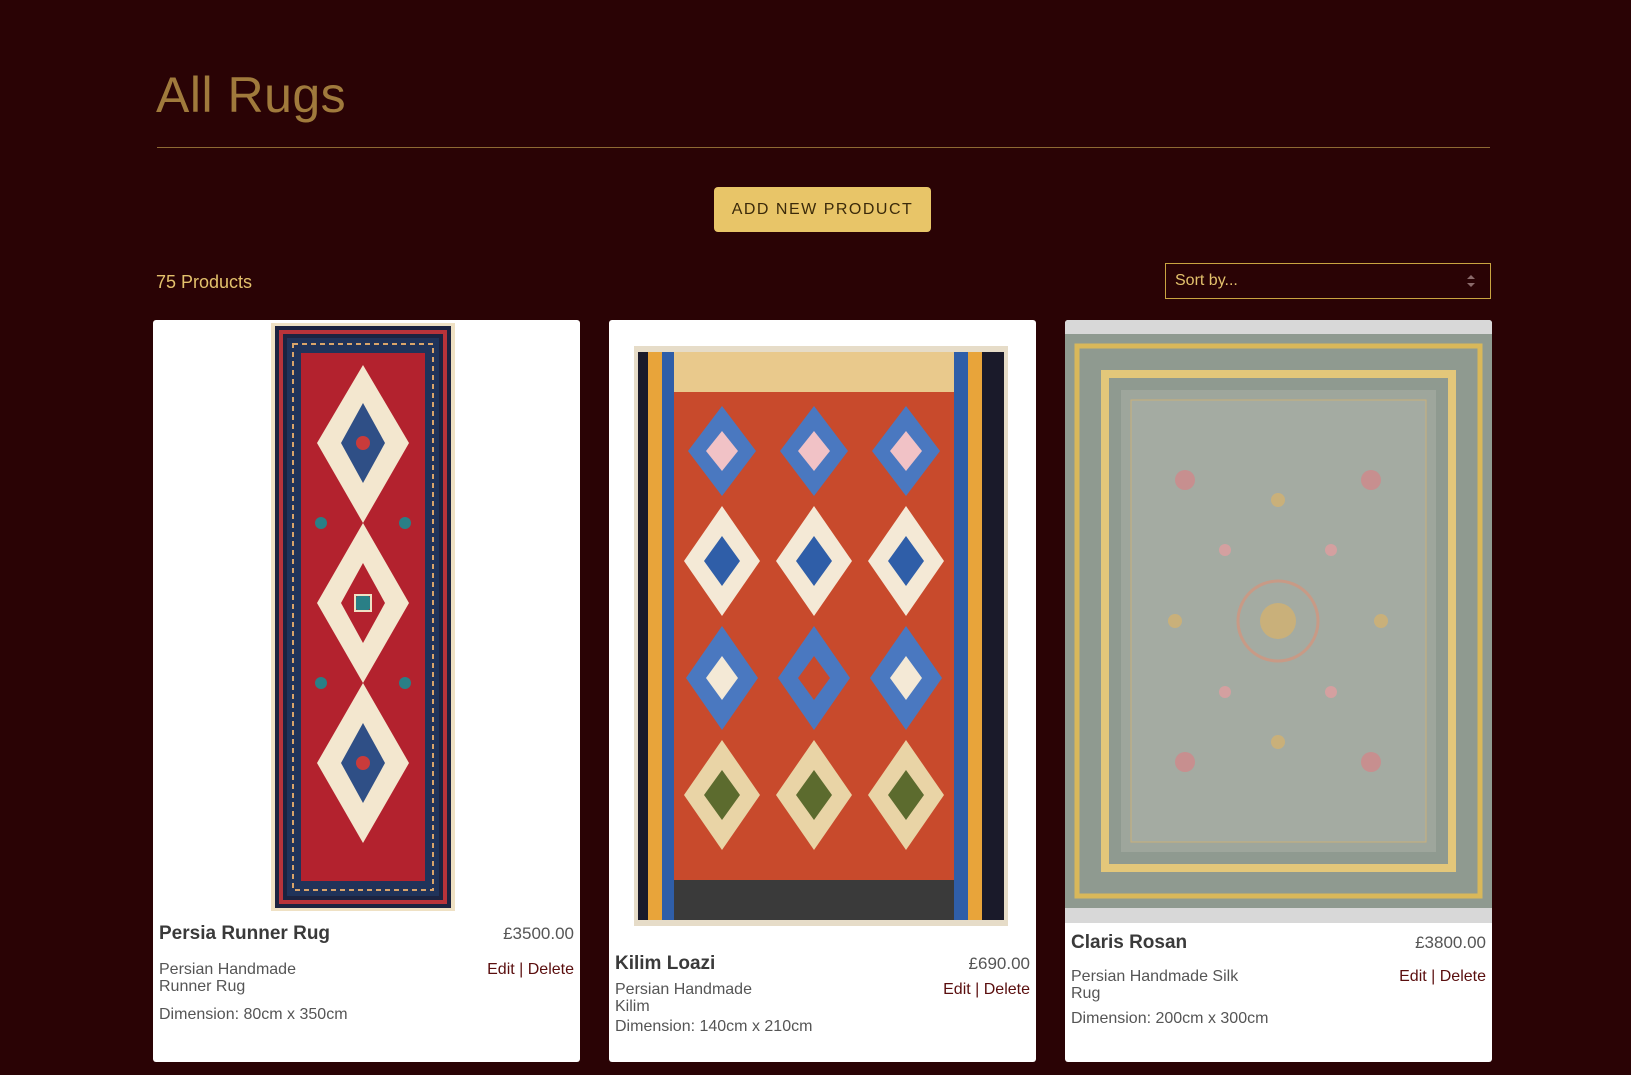 The width and height of the screenshot is (1631, 1075). Describe the element at coordinates (204, 282) in the screenshot. I see `product-count: 75 Products` at that location.